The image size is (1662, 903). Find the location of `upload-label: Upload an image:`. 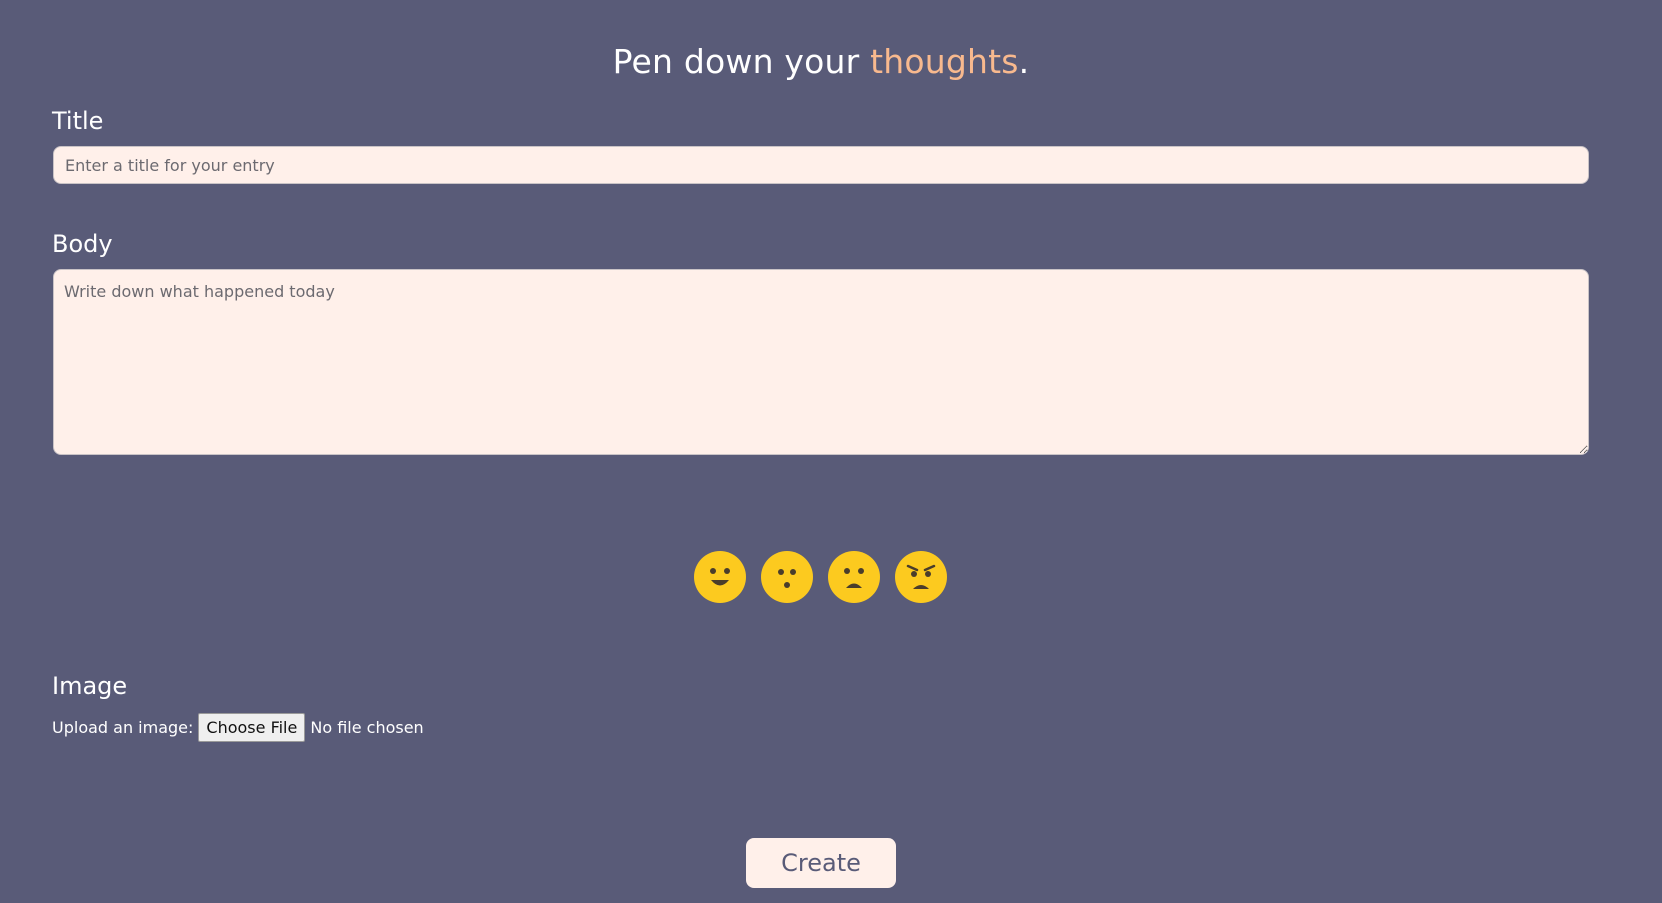

upload-label: Upload an image: is located at coordinates (123, 727).